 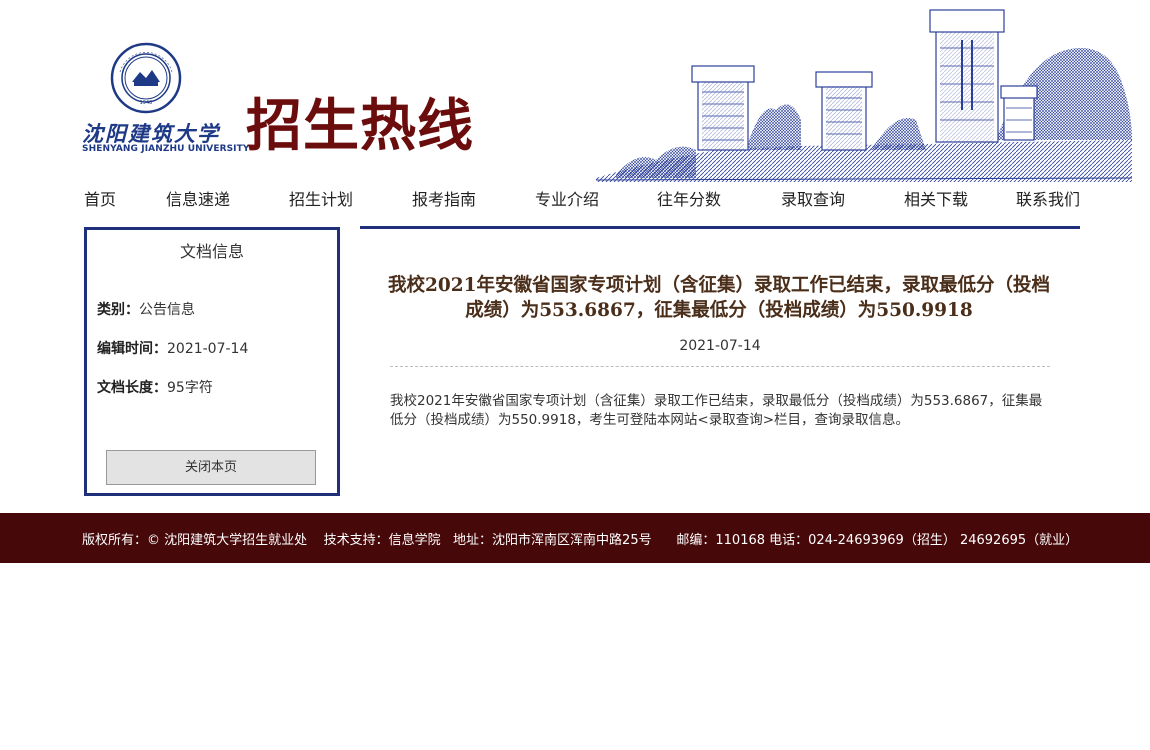 I want to click on nav-item-application-guide: 报考指南, so click(x=444, y=200).